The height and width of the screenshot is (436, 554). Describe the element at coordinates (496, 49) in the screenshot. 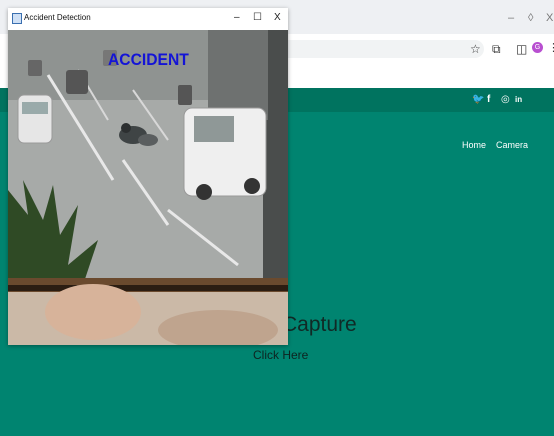

I see `extensions-icon: ⧉` at that location.